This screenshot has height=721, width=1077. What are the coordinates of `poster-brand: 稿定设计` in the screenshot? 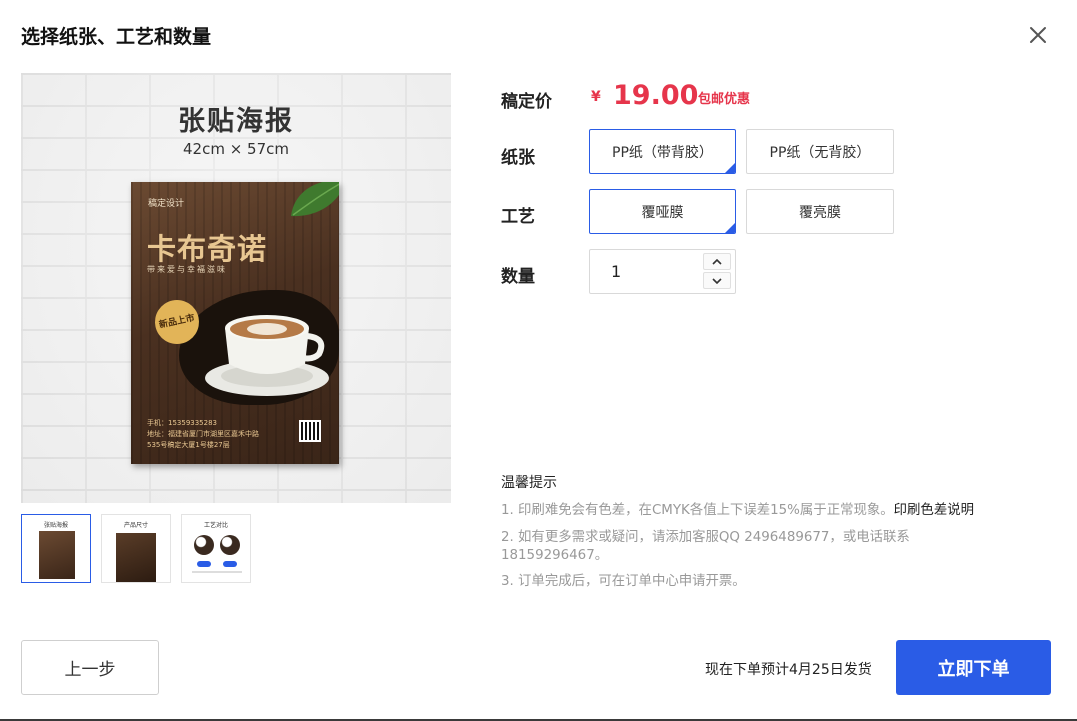 It's located at (166, 204).